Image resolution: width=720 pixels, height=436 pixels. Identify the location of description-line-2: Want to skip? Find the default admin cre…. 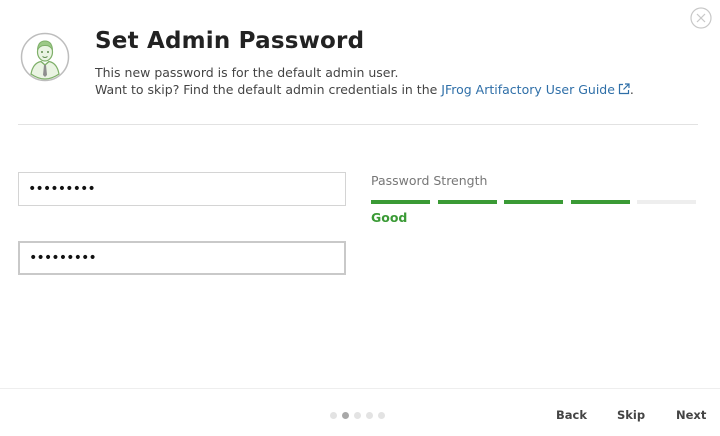
(364, 89).